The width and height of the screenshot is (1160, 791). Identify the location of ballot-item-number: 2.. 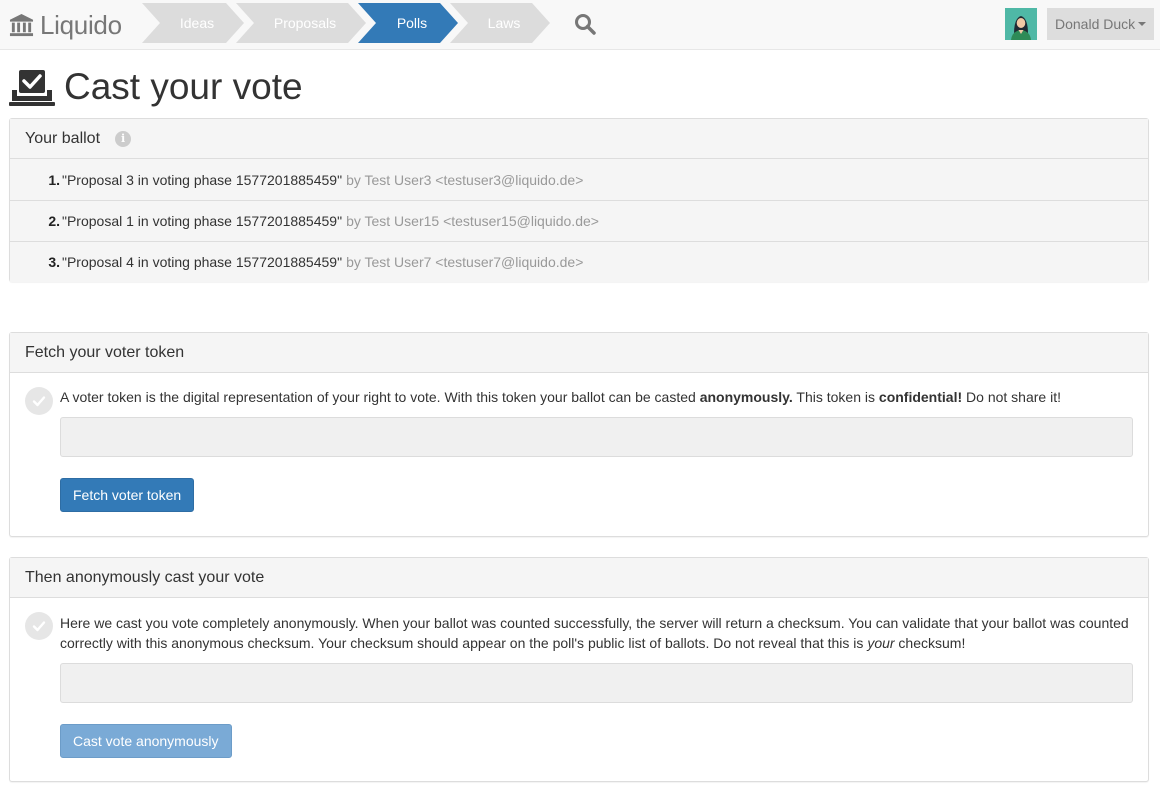
(54, 221).